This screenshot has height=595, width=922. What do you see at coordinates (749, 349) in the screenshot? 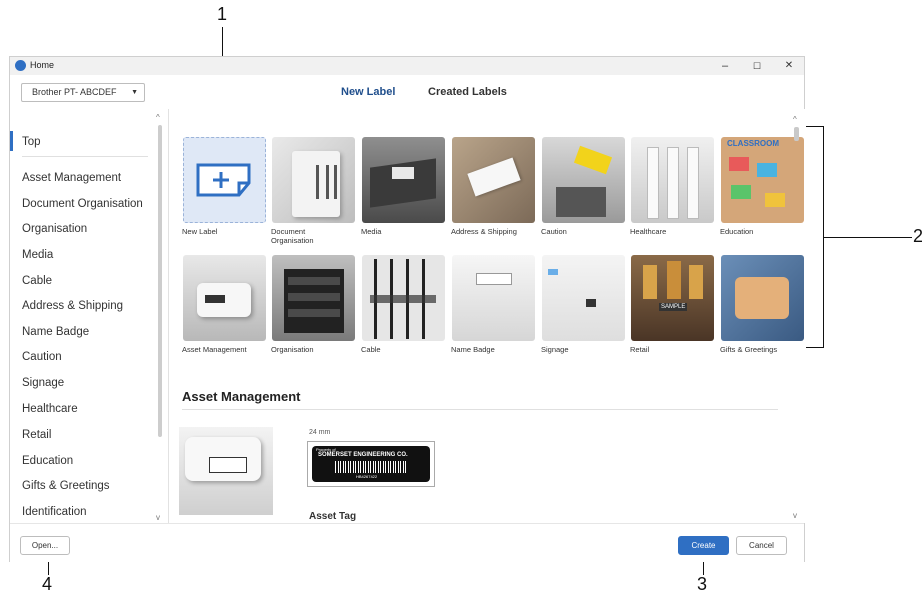
I see `tile-caption-gifts-greetings: Gifts & Greetings` at bounding box center [749, 349].